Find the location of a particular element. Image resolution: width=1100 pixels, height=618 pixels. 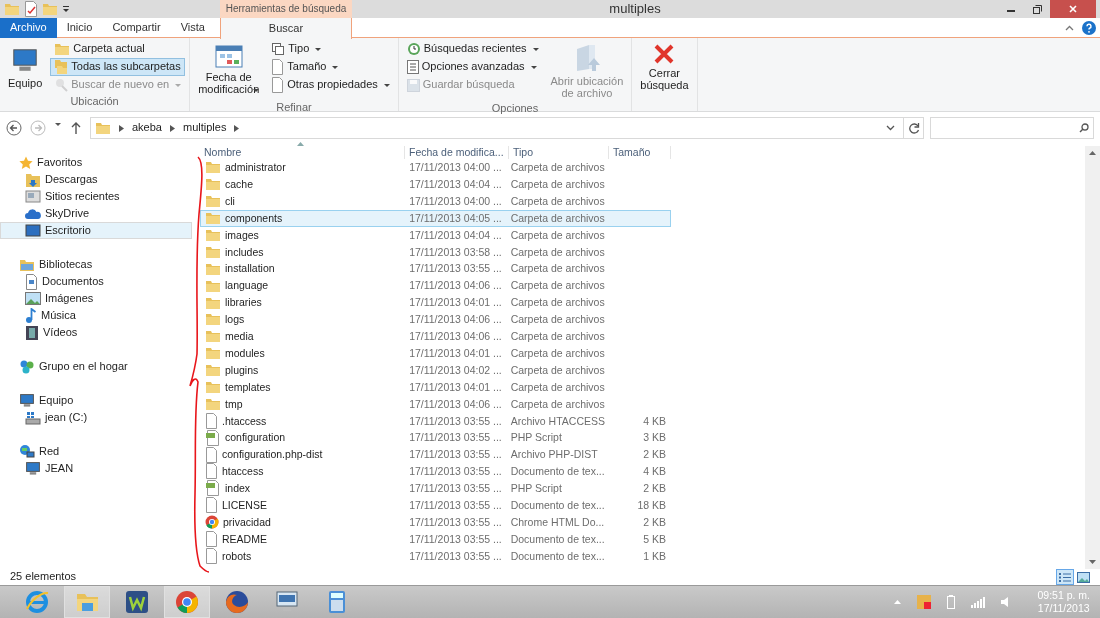

ribbon-button: Búsquedas recientes is located at coordinates (472, 49).